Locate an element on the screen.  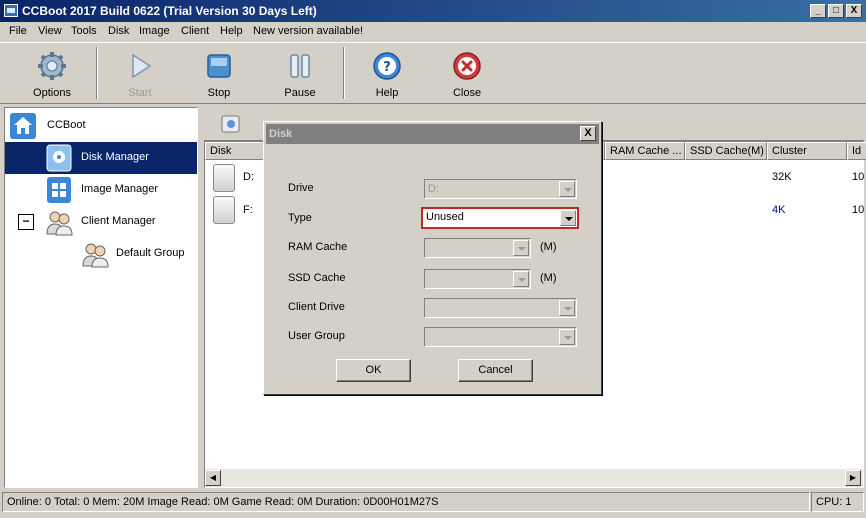
close-icon is located at coordinates (467, 66).